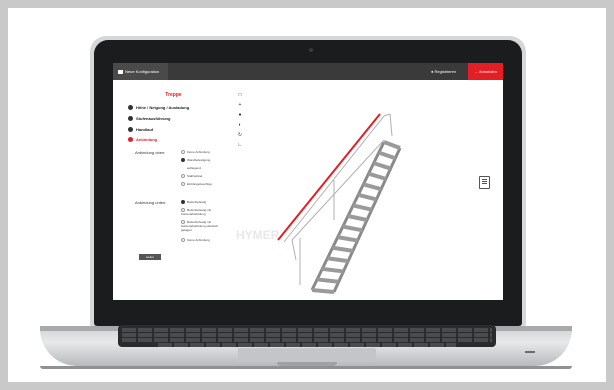 This screenshot has height=390, width=614. Describe the element at coordinates (307, 355) in the screenshot. I see `touchpad` at that location.